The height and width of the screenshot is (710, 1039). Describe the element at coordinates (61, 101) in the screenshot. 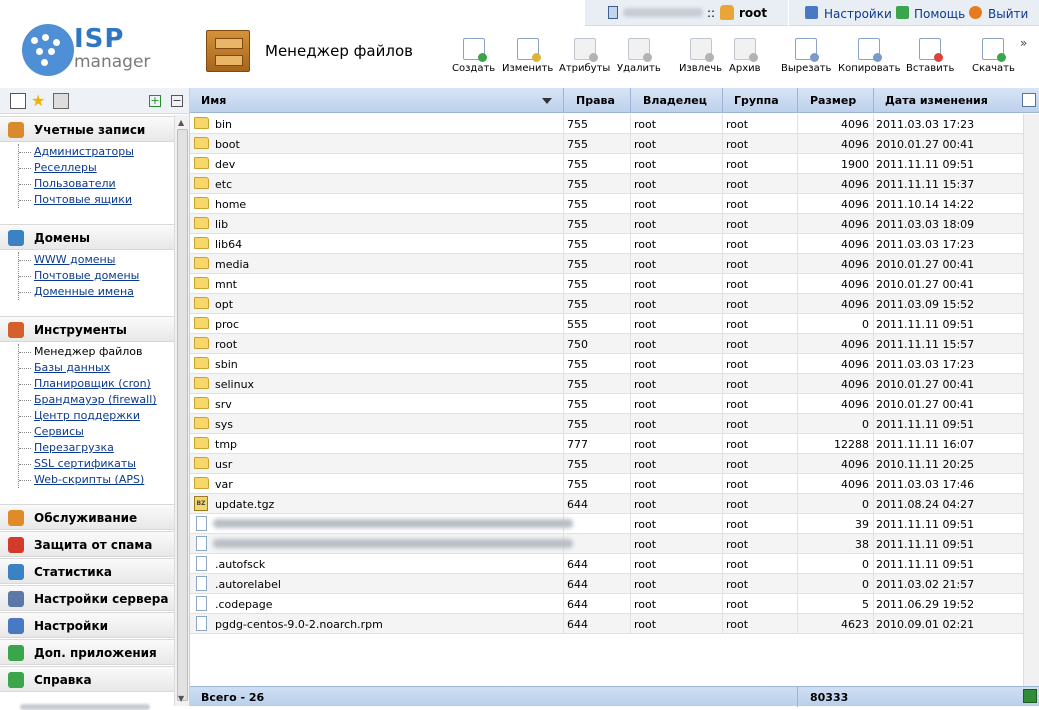

I see `briefcase-icon` at that location.